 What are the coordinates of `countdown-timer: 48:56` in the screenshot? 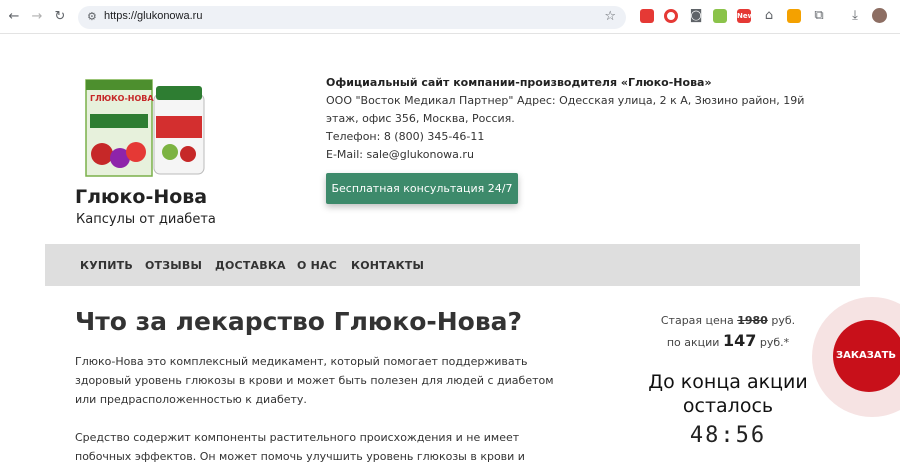 It's located at (728, 435).